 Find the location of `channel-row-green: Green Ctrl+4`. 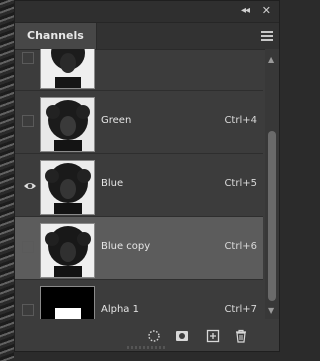

channel-row-green: Green Ctrl+4 is located at coordinates (139, 122).